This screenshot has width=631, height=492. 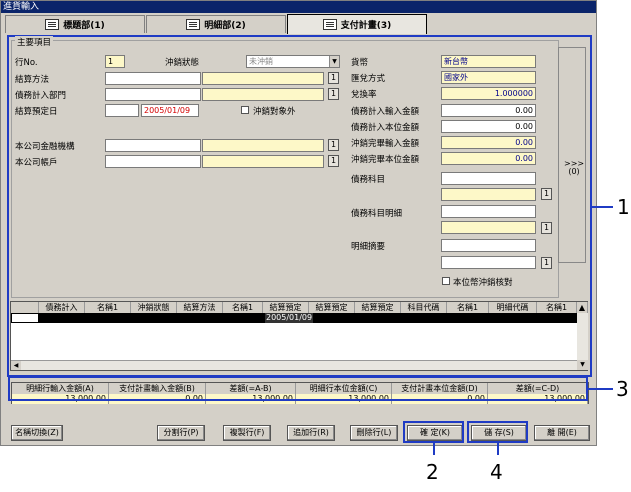 I want to click on debt-subject-label: 債務科目, so click(x=368, y=180).